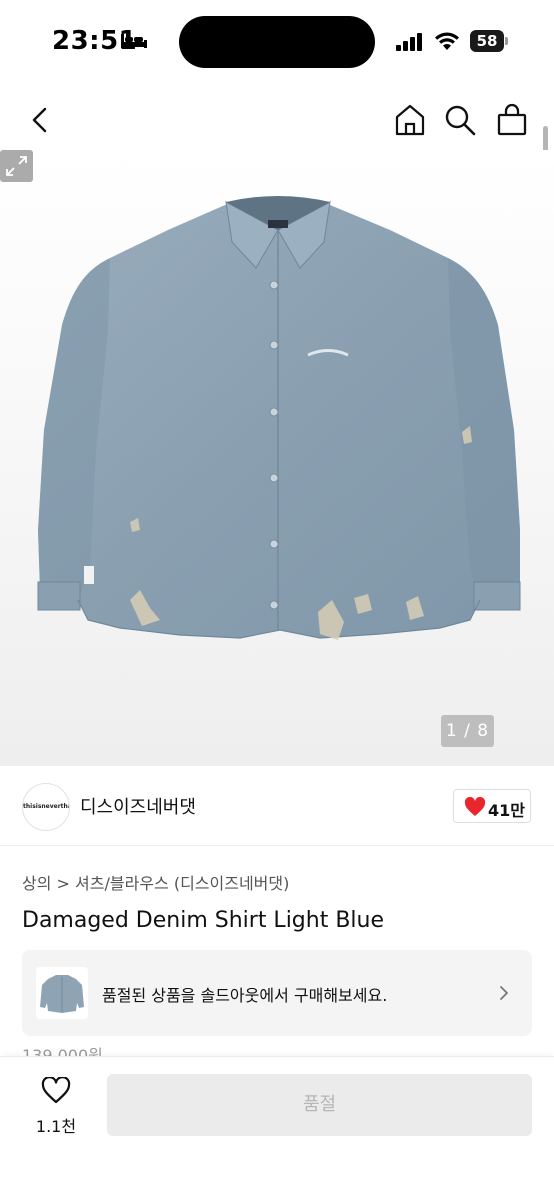  Describe the element at coordinates (56, 1108) in the screenshot. I see `wishlist-button: 1.1천` at that location.